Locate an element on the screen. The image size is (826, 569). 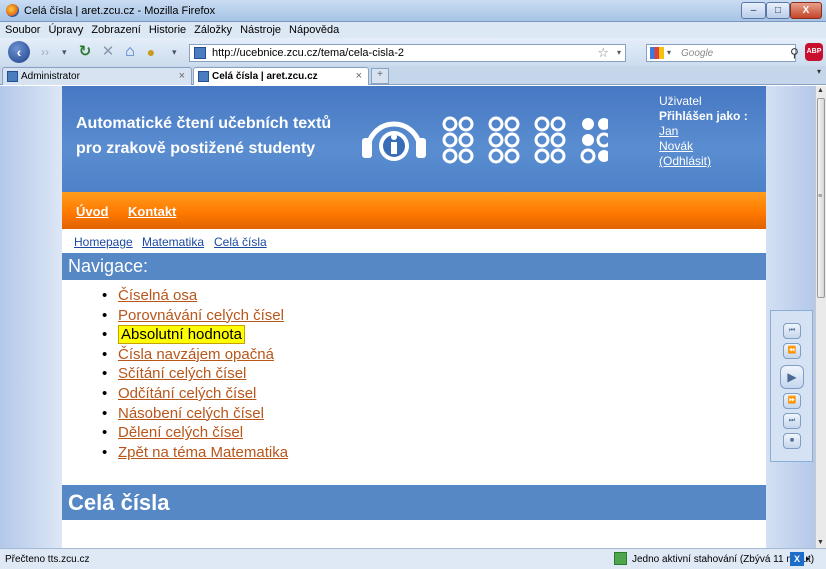
home-icon: ⌂ is located at coordinates (130, 51).